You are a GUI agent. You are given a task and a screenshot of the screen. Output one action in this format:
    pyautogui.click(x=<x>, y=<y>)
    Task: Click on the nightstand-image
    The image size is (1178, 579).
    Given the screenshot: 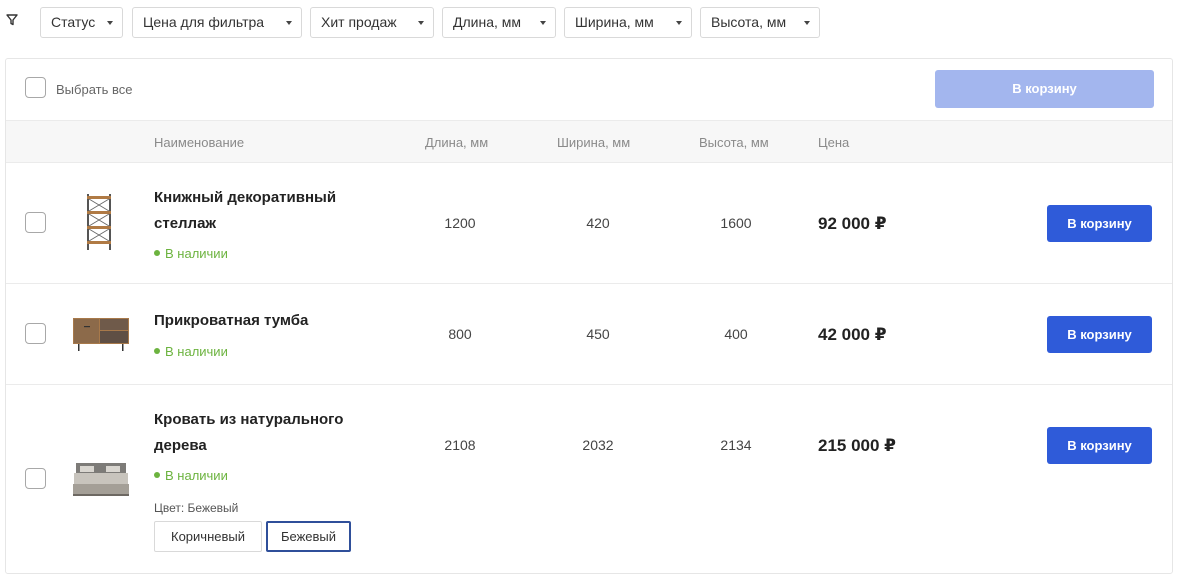 What is the action you would take?
    pyautogui.click(x=101, y=334)
    